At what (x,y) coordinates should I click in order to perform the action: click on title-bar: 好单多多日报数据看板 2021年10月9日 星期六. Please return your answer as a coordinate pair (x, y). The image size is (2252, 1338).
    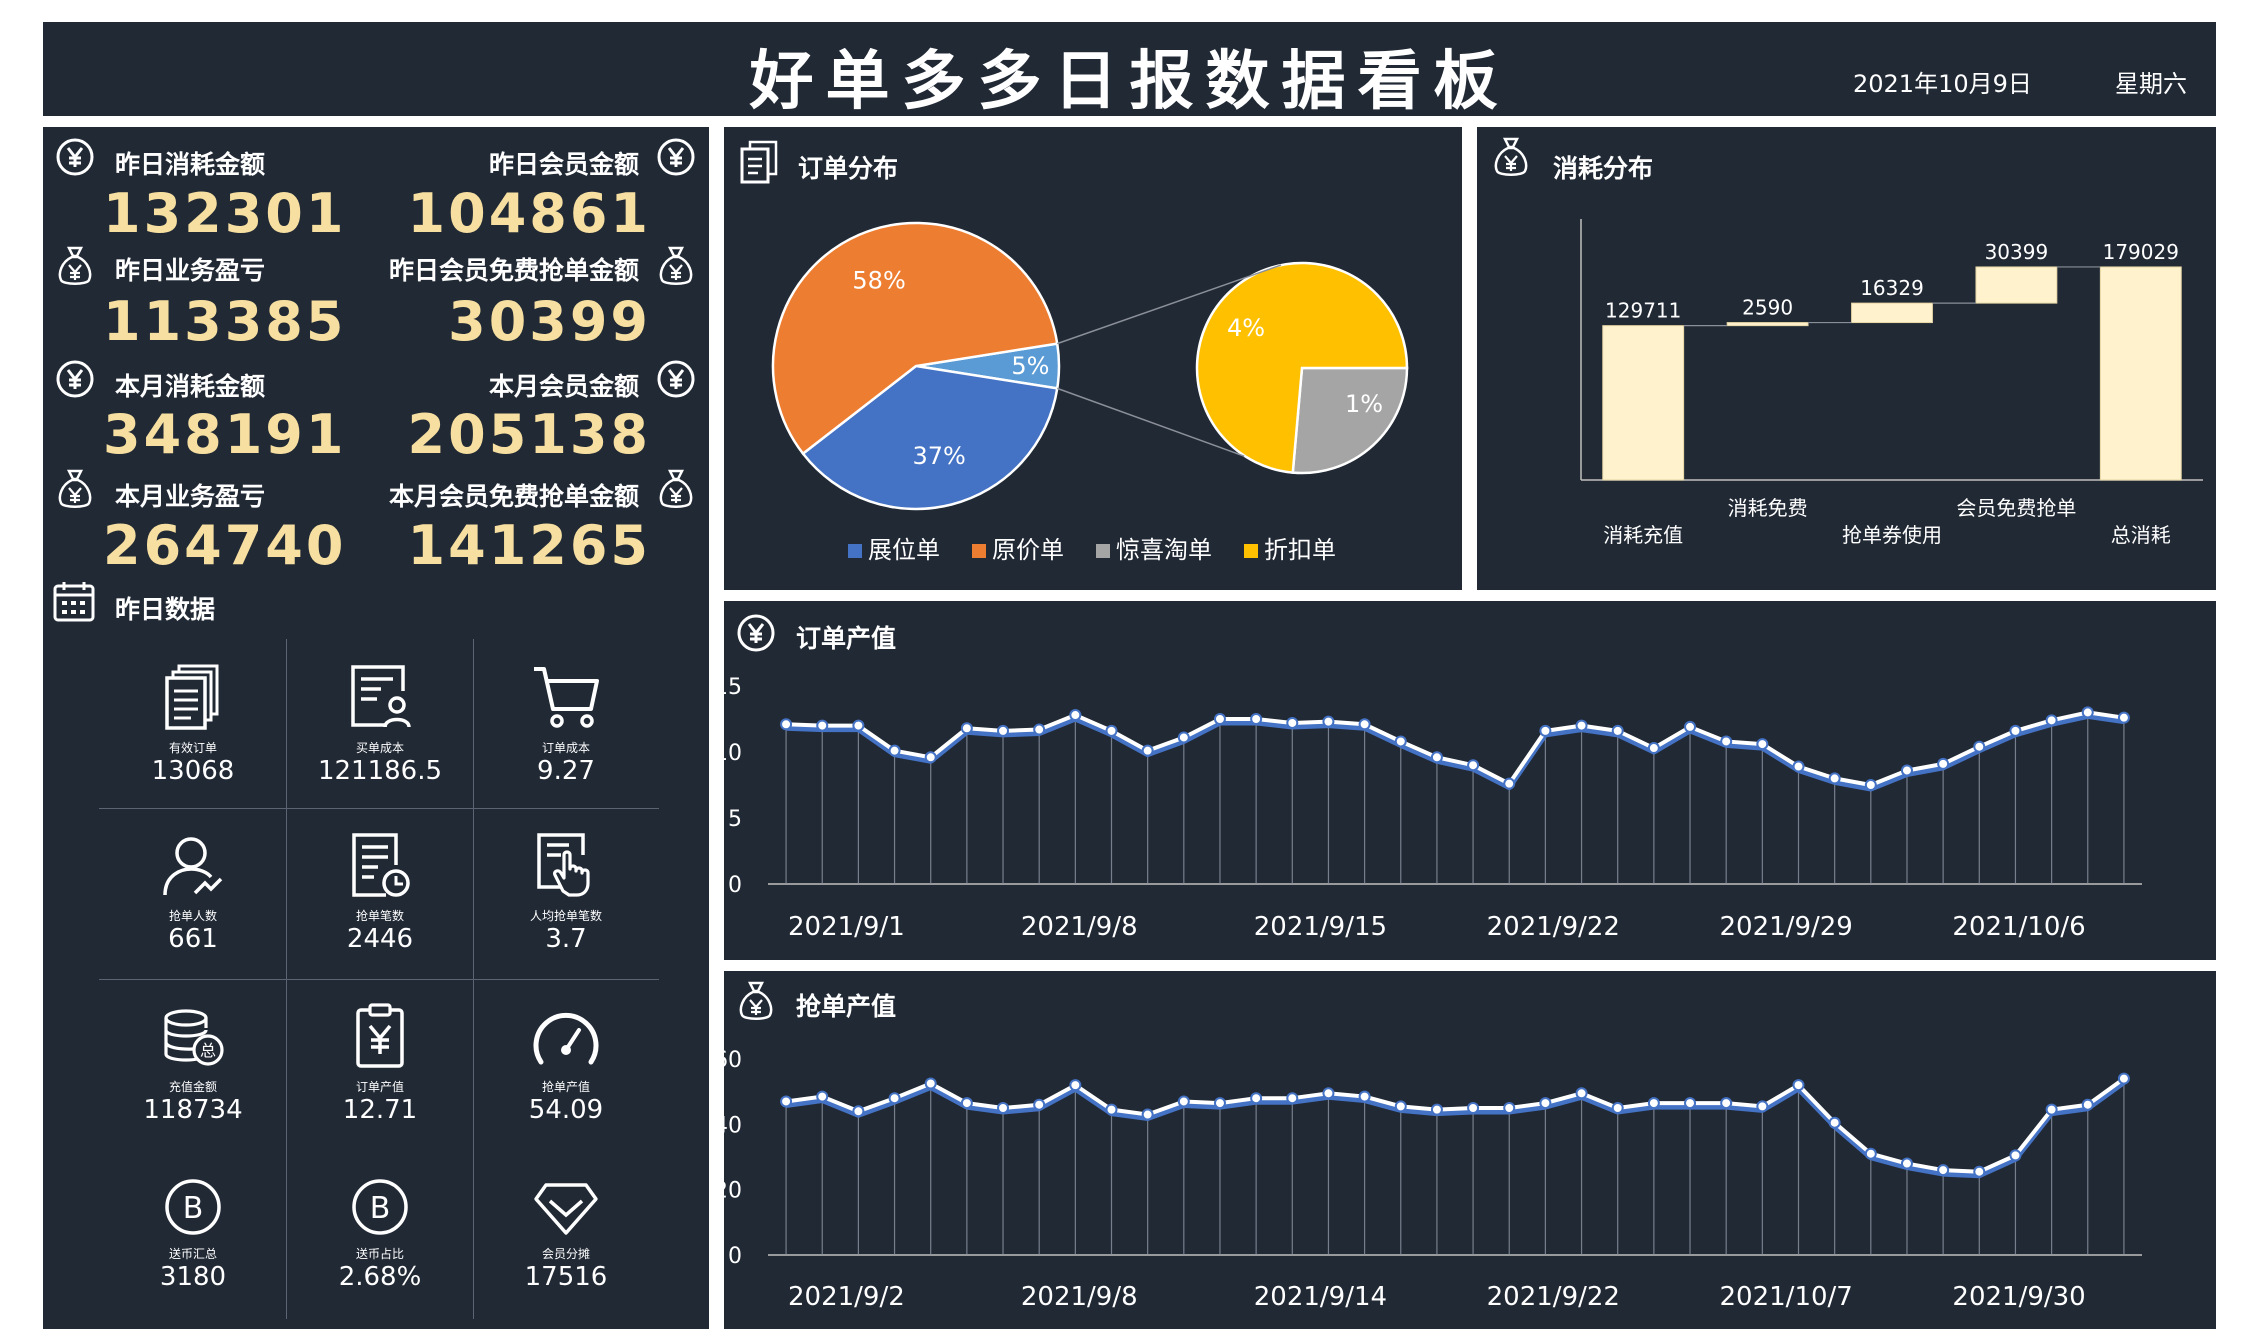
    Looking at the image, I should click on (1129, 70).